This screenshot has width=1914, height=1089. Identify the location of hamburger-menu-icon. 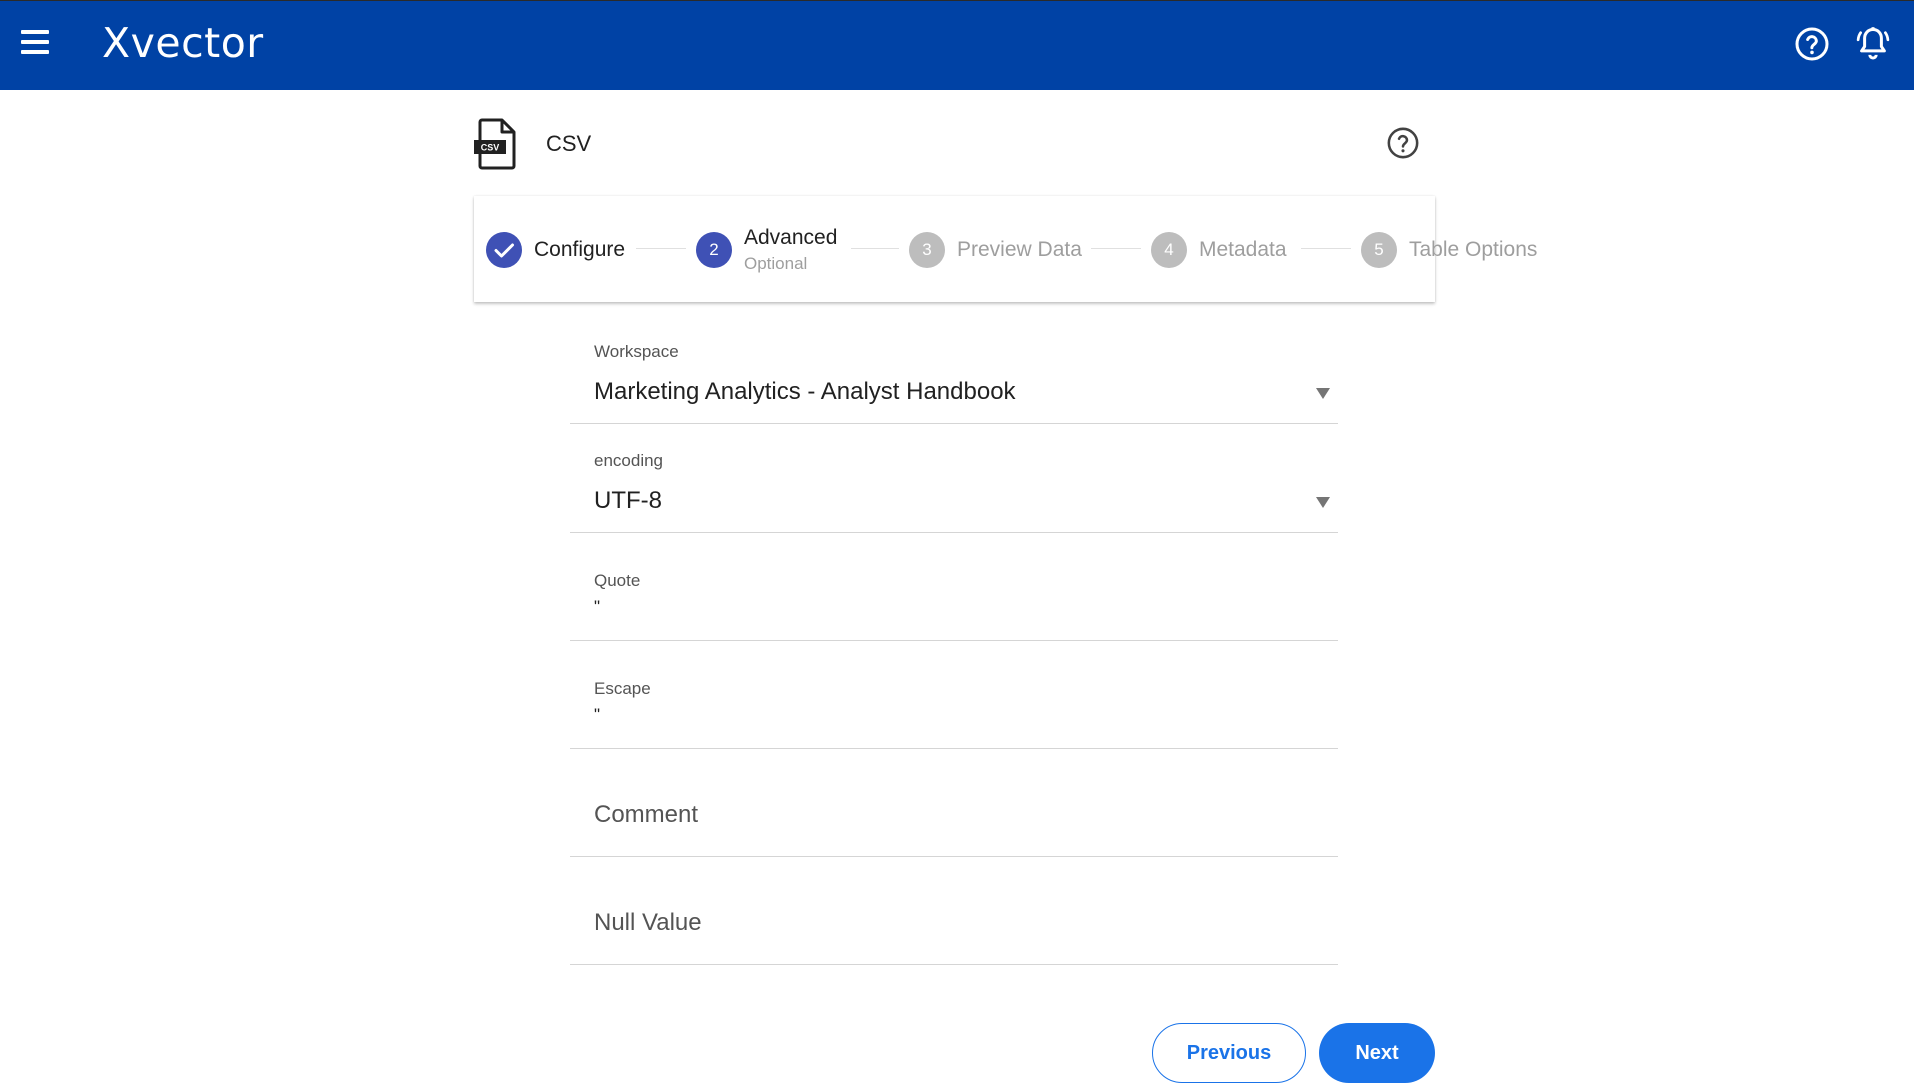
(36, 45).